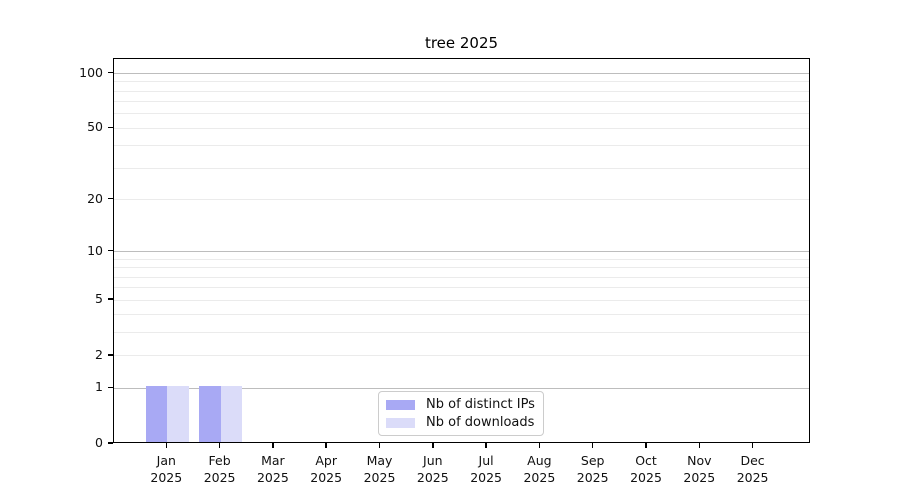 This screenshot has width=900, height=500. What do you see at coordinates (461, 43) in the screenshot?
I see `chart-title: tree 2025` at bounding box center [461, 43].